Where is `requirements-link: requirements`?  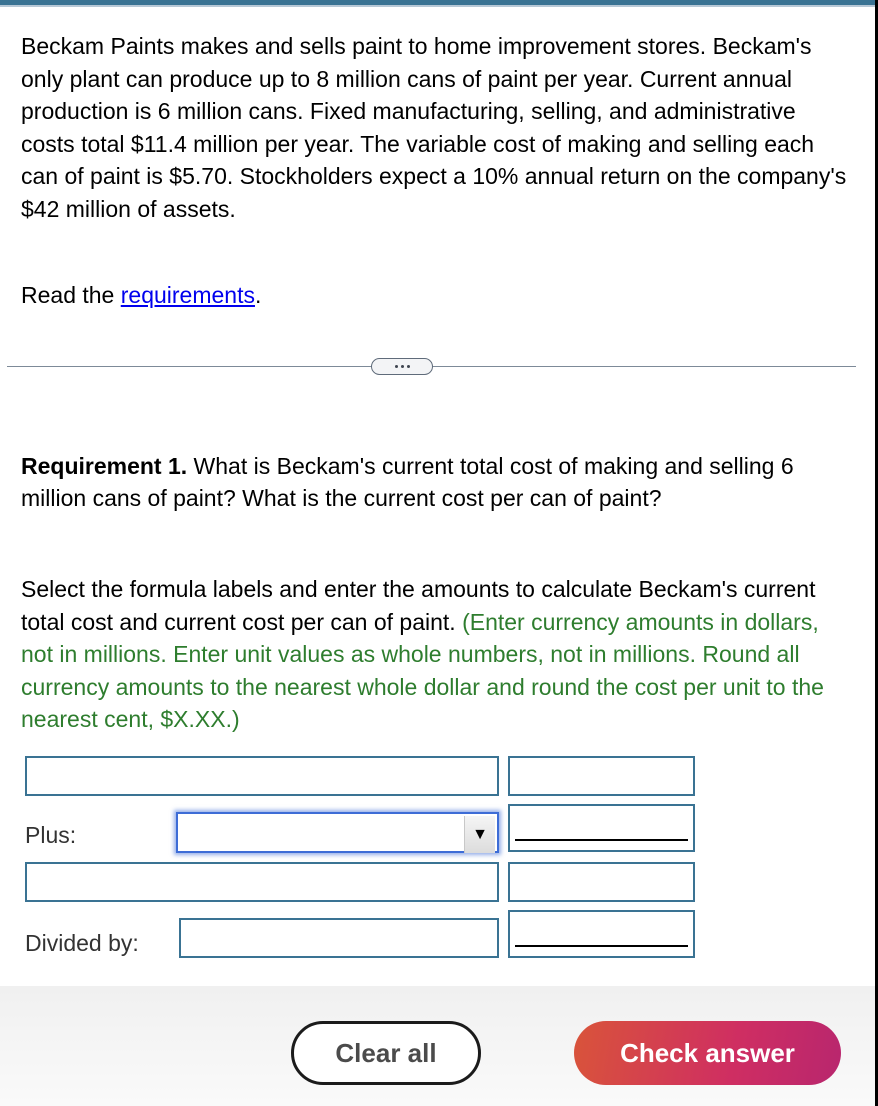 requirements-link: requirements is located at coordinates (188, 295).